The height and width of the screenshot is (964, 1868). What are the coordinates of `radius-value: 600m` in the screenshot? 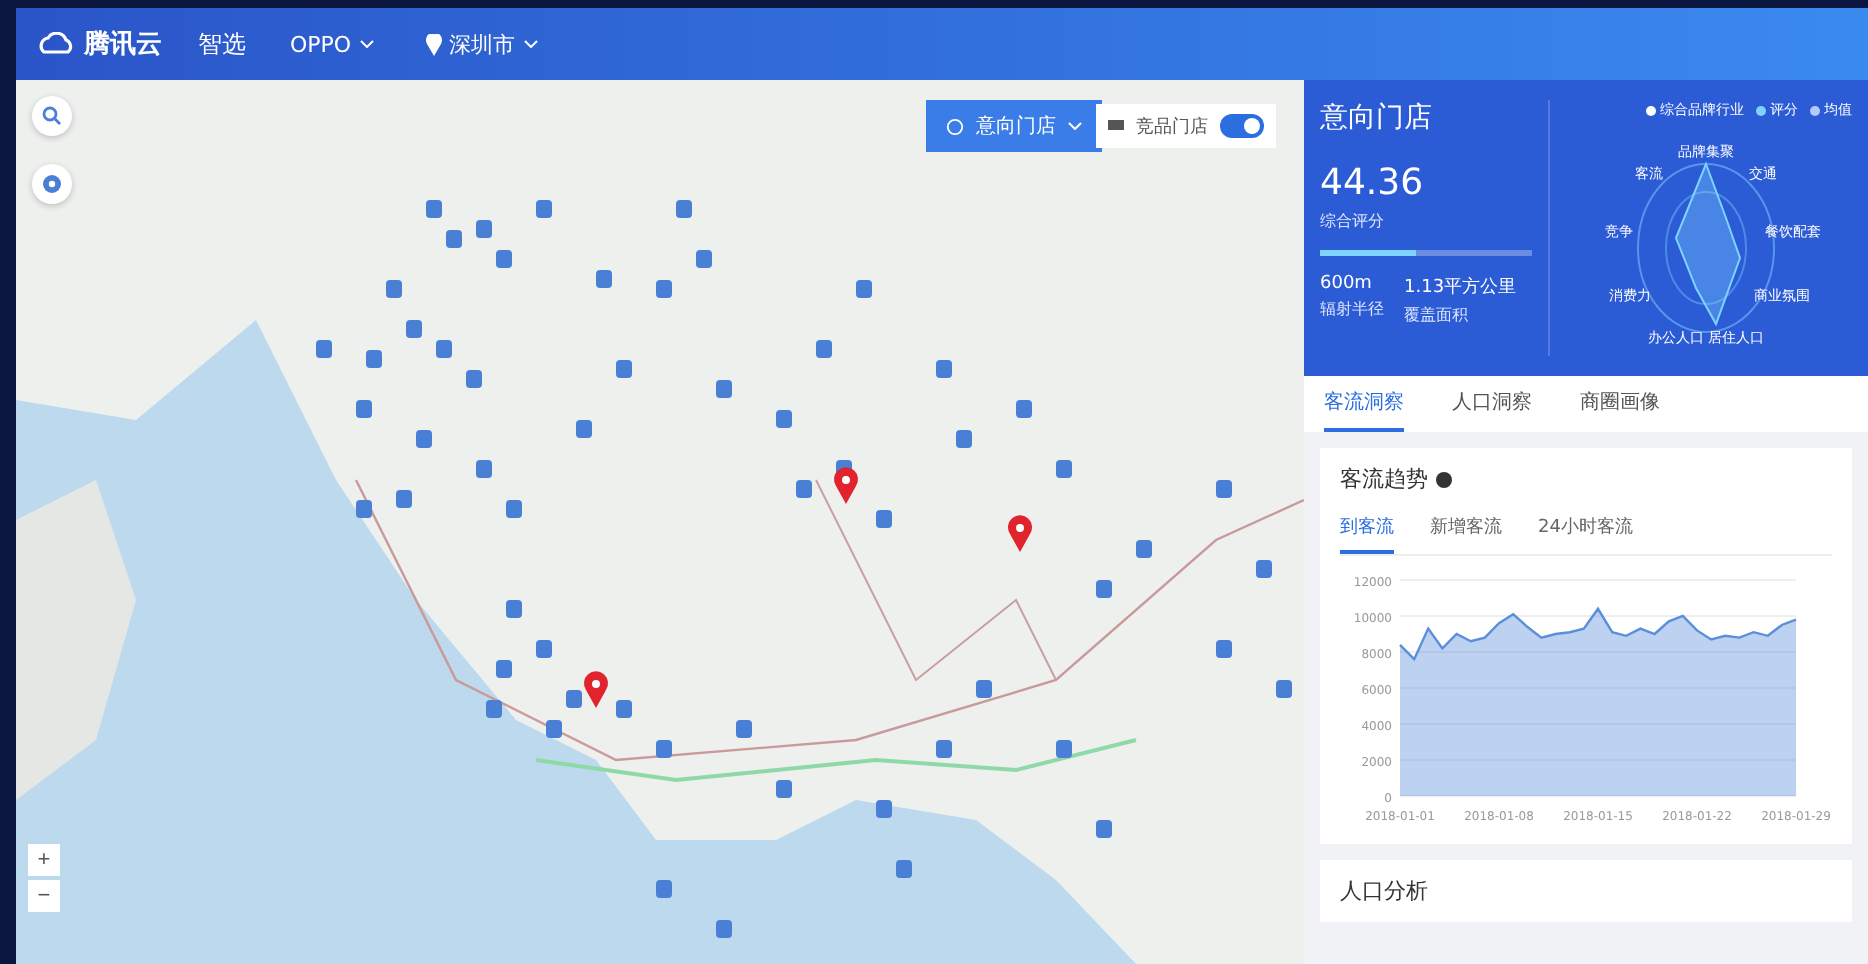 It's located at (1347, 284).